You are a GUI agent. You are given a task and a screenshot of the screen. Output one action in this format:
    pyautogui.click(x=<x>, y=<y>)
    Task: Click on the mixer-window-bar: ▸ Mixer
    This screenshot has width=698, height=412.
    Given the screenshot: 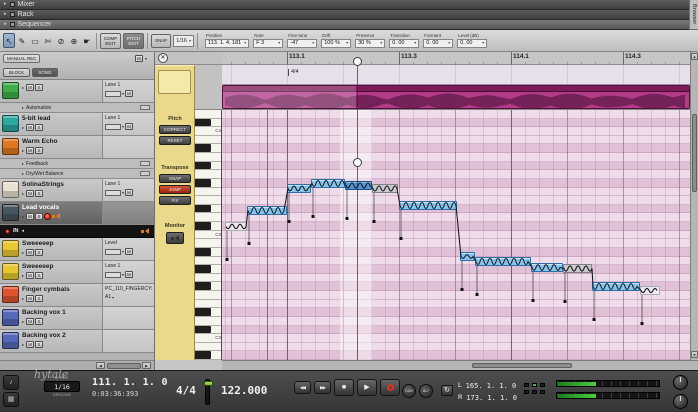 What is the action you would take?
    pyautogui.click(x=344, y=5)
    